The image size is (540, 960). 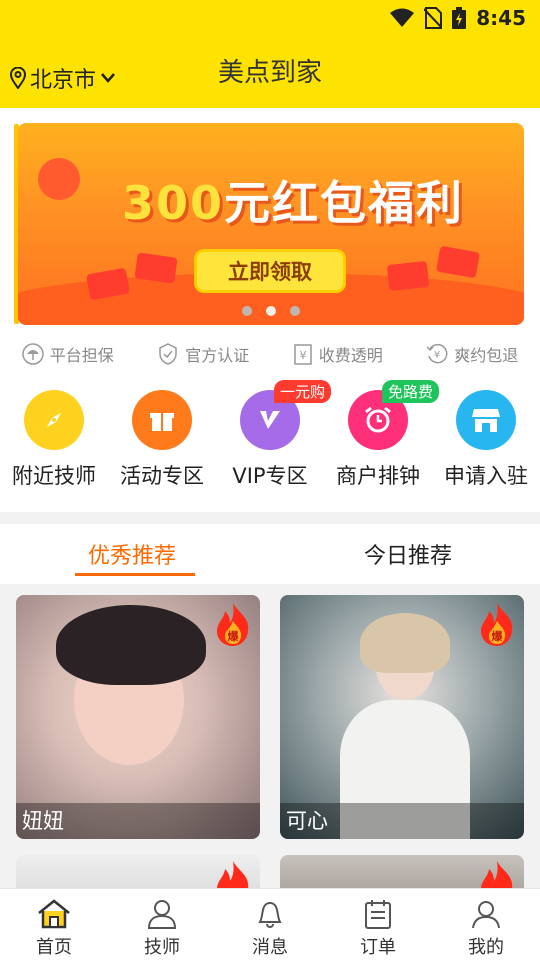 I want to click on category-nearby-technicians: 附近技师, so click(x=54, y=440).